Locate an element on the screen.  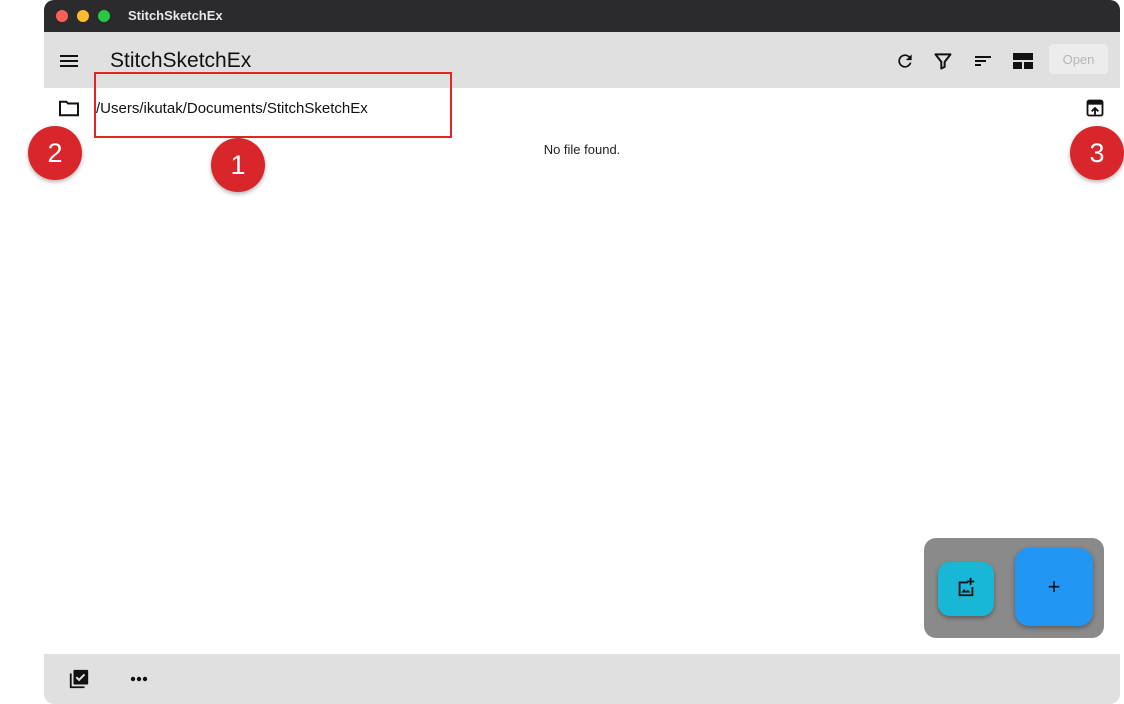
window-title: StitchSketchEx is located at coordinates (175, 15).